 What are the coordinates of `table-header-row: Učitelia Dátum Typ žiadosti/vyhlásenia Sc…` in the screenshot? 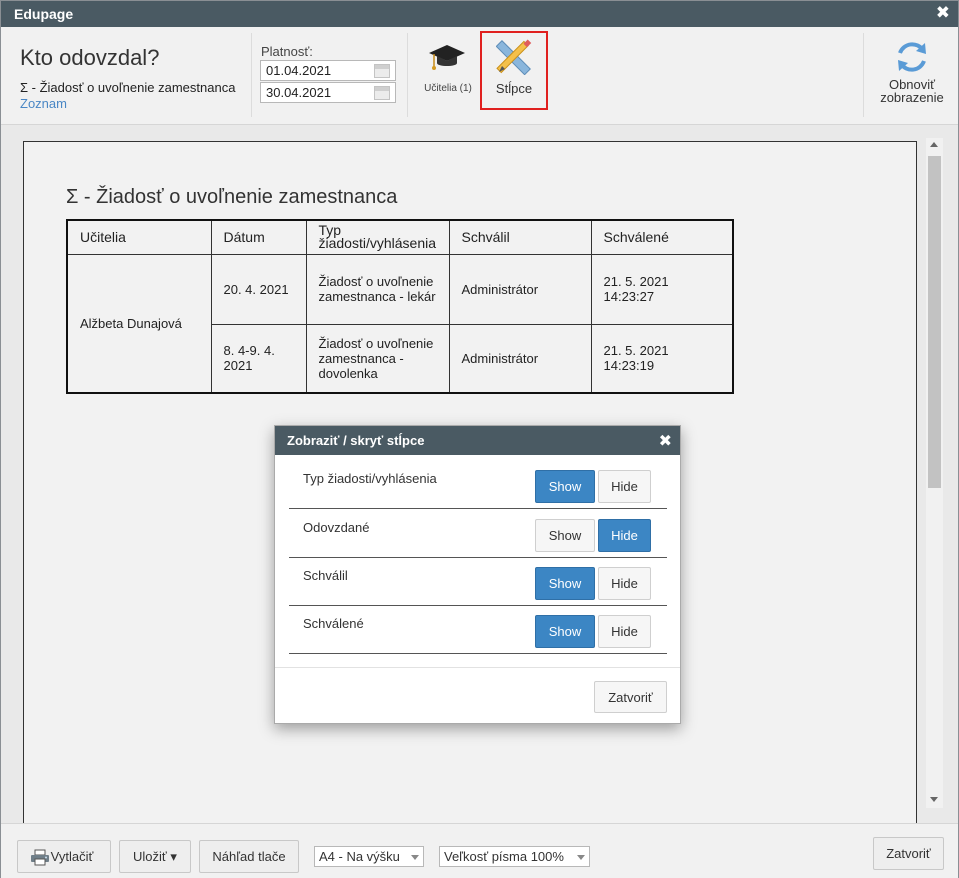 It's located at (400, 237).